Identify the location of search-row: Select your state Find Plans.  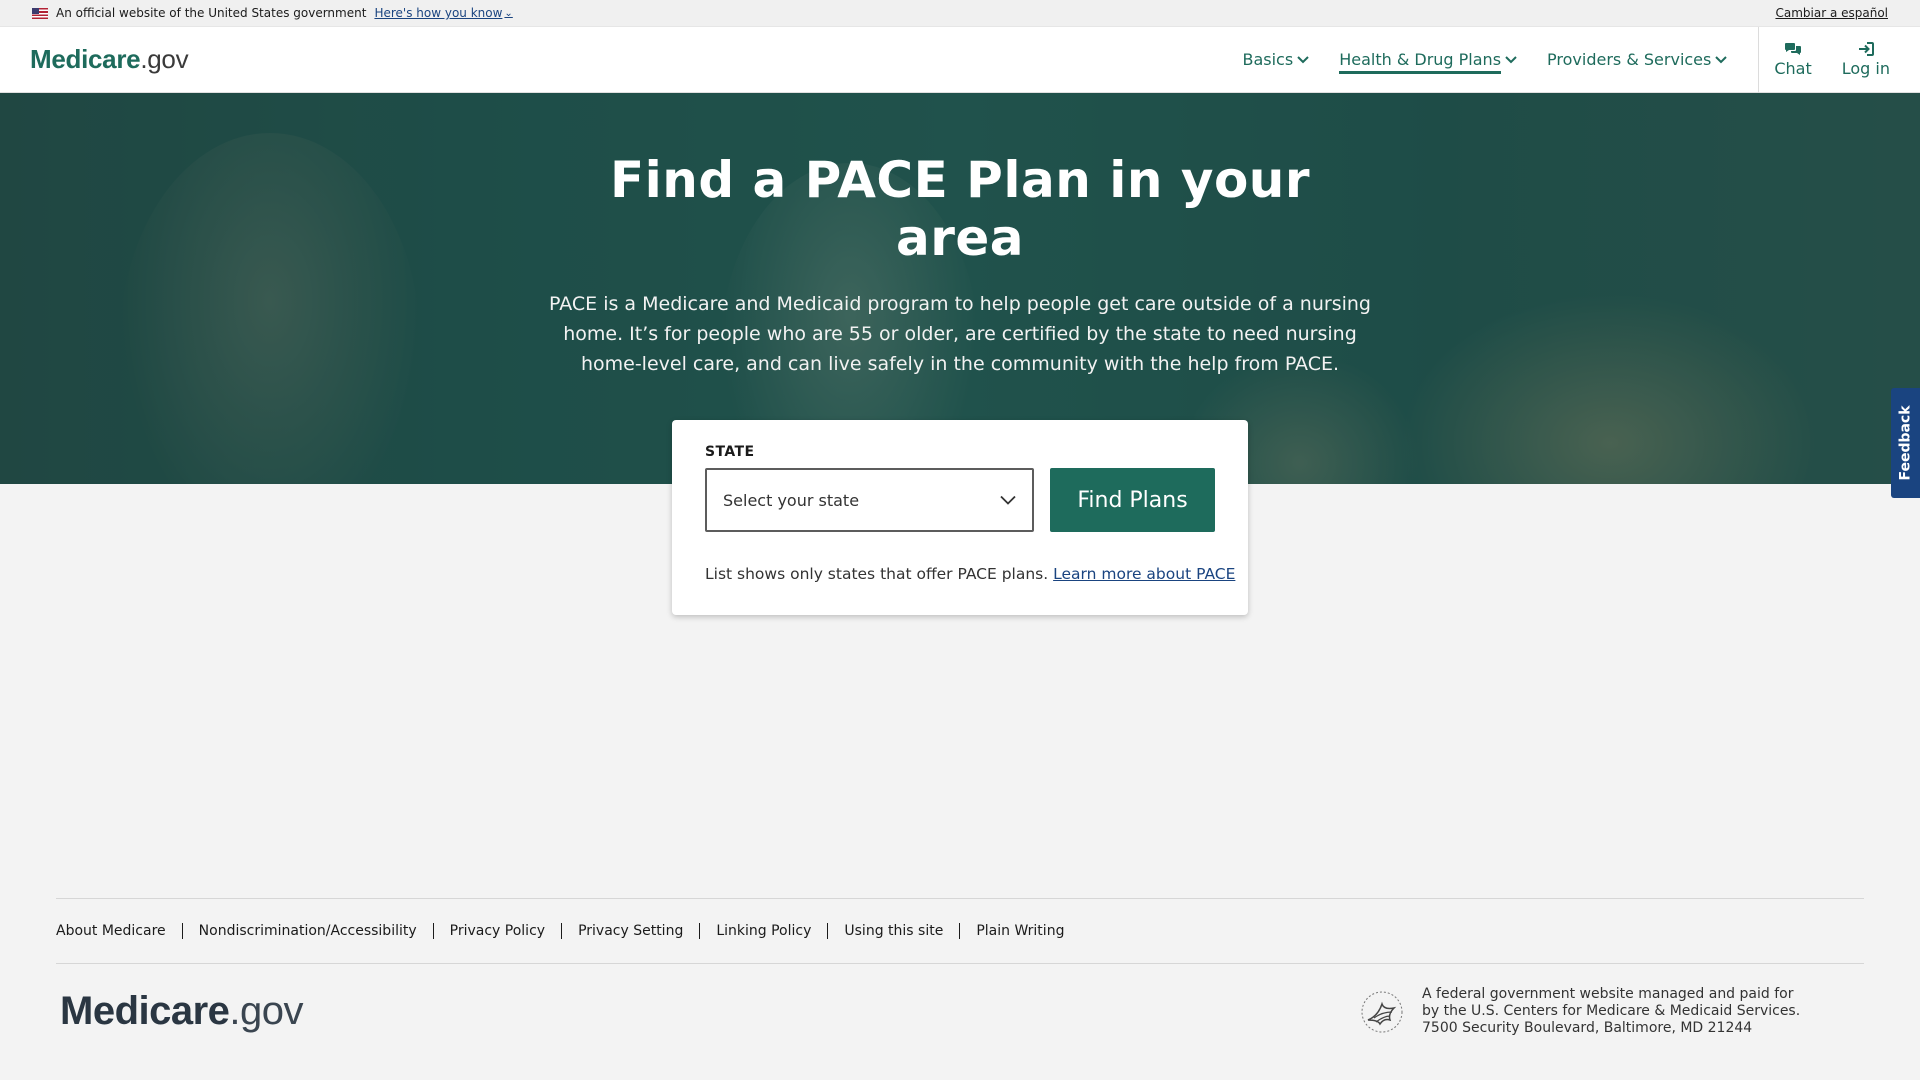
(960, 500).